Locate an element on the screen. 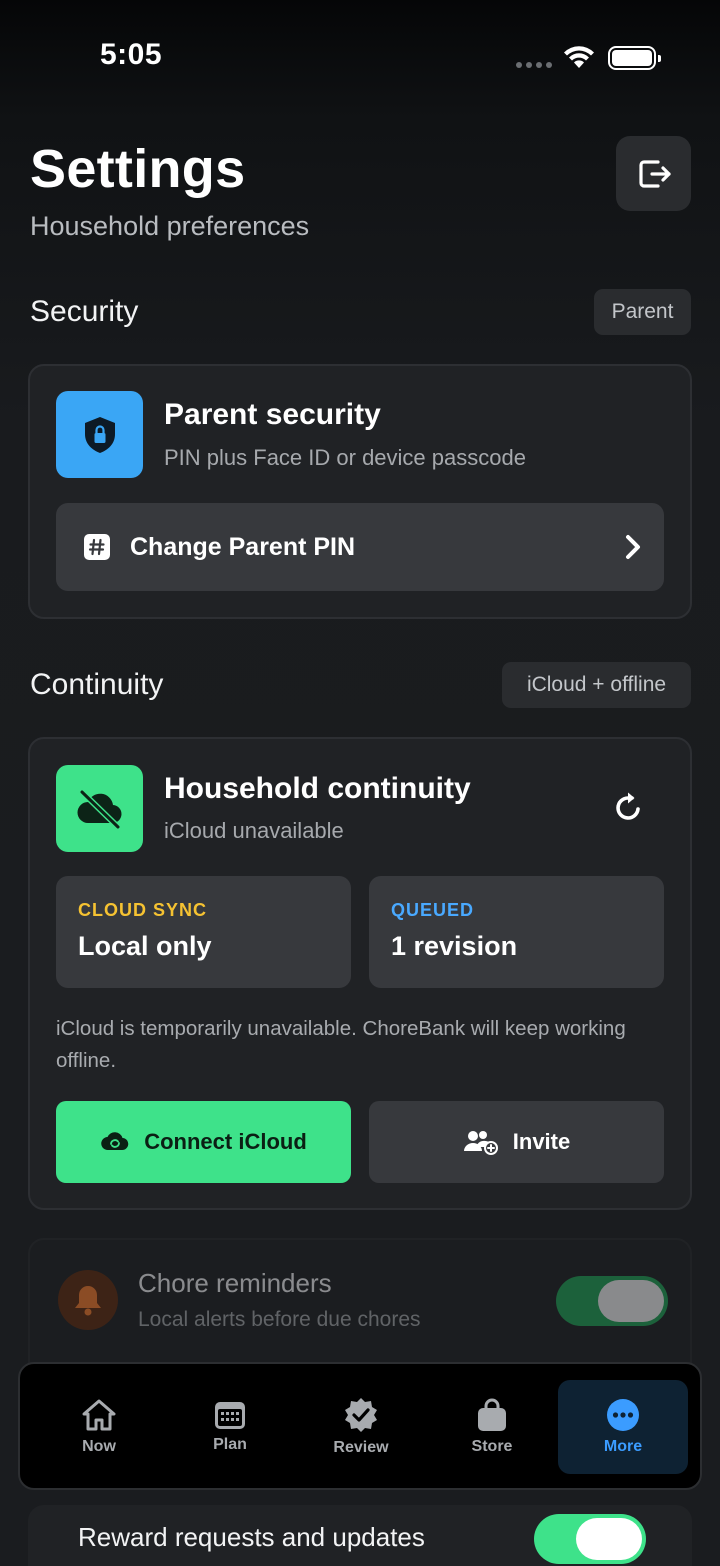 The width and height of the screenshot is (720, 1566). tab-now-label: Now is located at coordinates (99, 1446).